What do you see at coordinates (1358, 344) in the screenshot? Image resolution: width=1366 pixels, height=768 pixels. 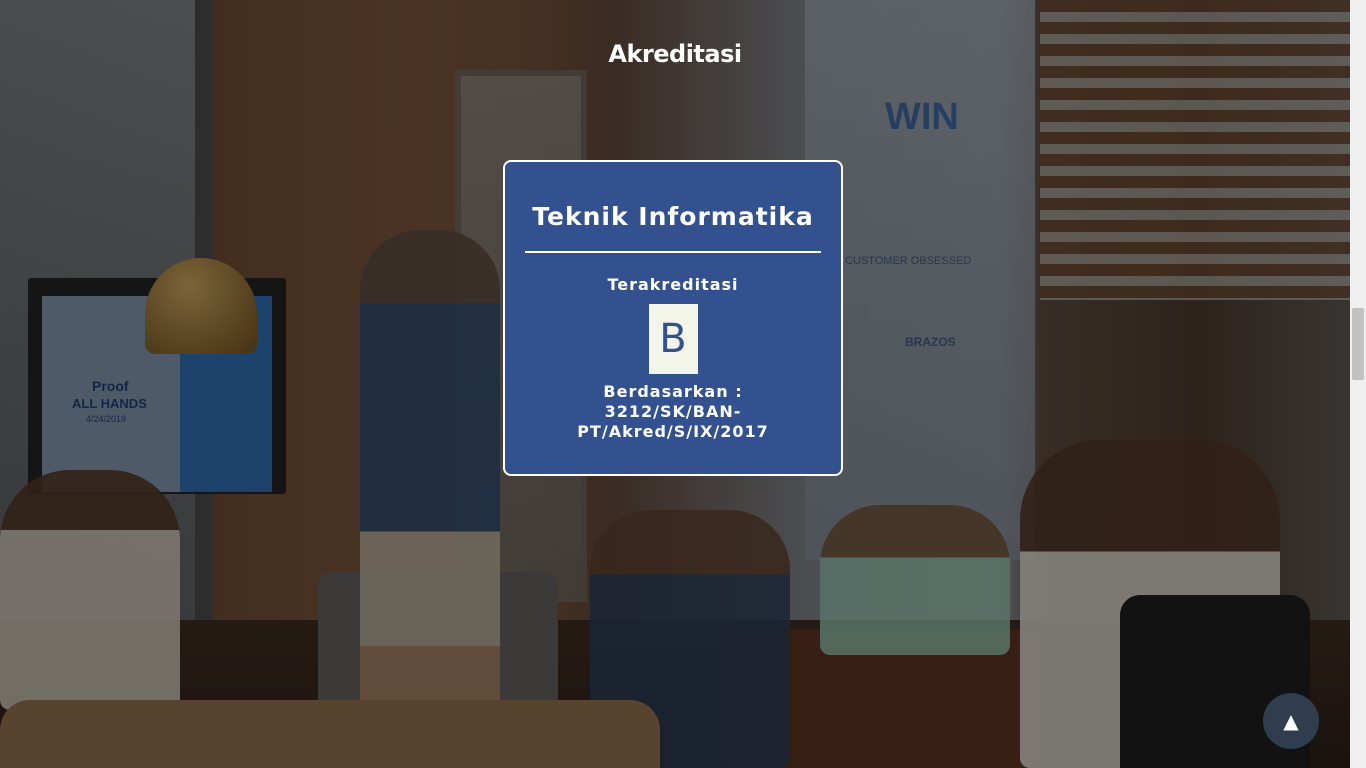 I see `scrollbar-thumb` at bounding box center [1358, 344].